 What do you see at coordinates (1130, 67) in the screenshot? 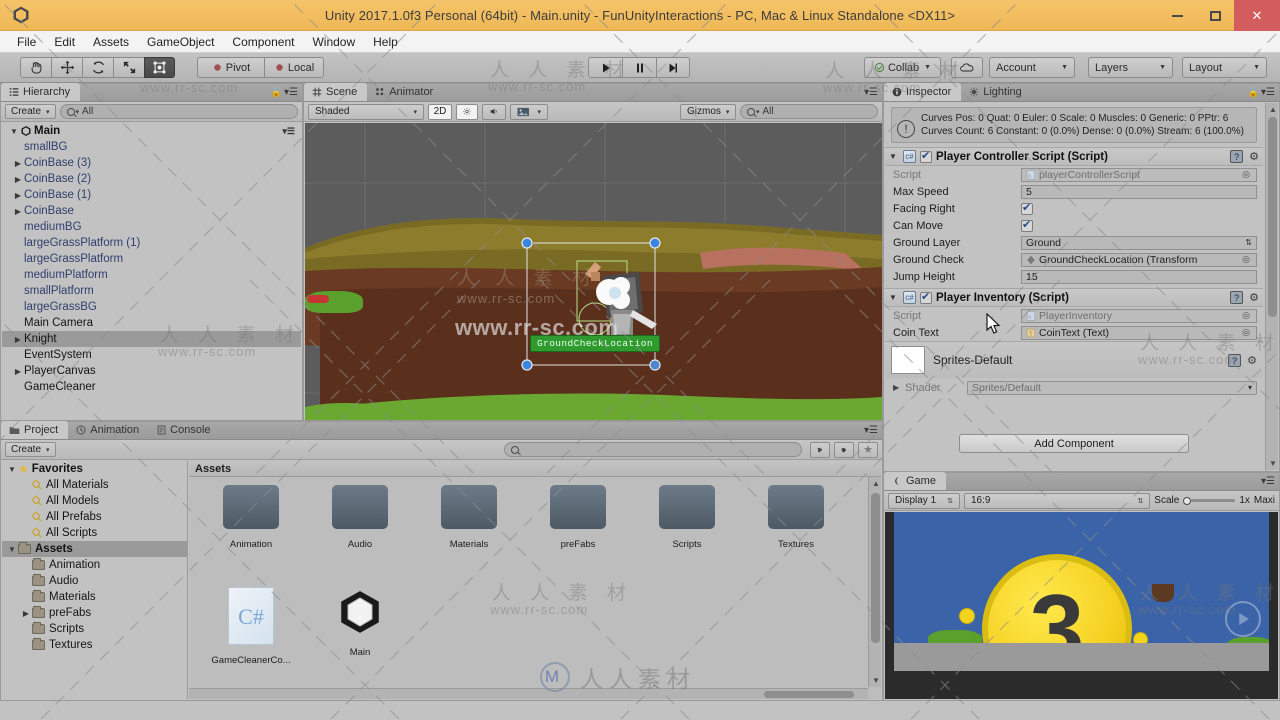
I see `layers-button: Layers ▼` at bounding box center [1130, 67].